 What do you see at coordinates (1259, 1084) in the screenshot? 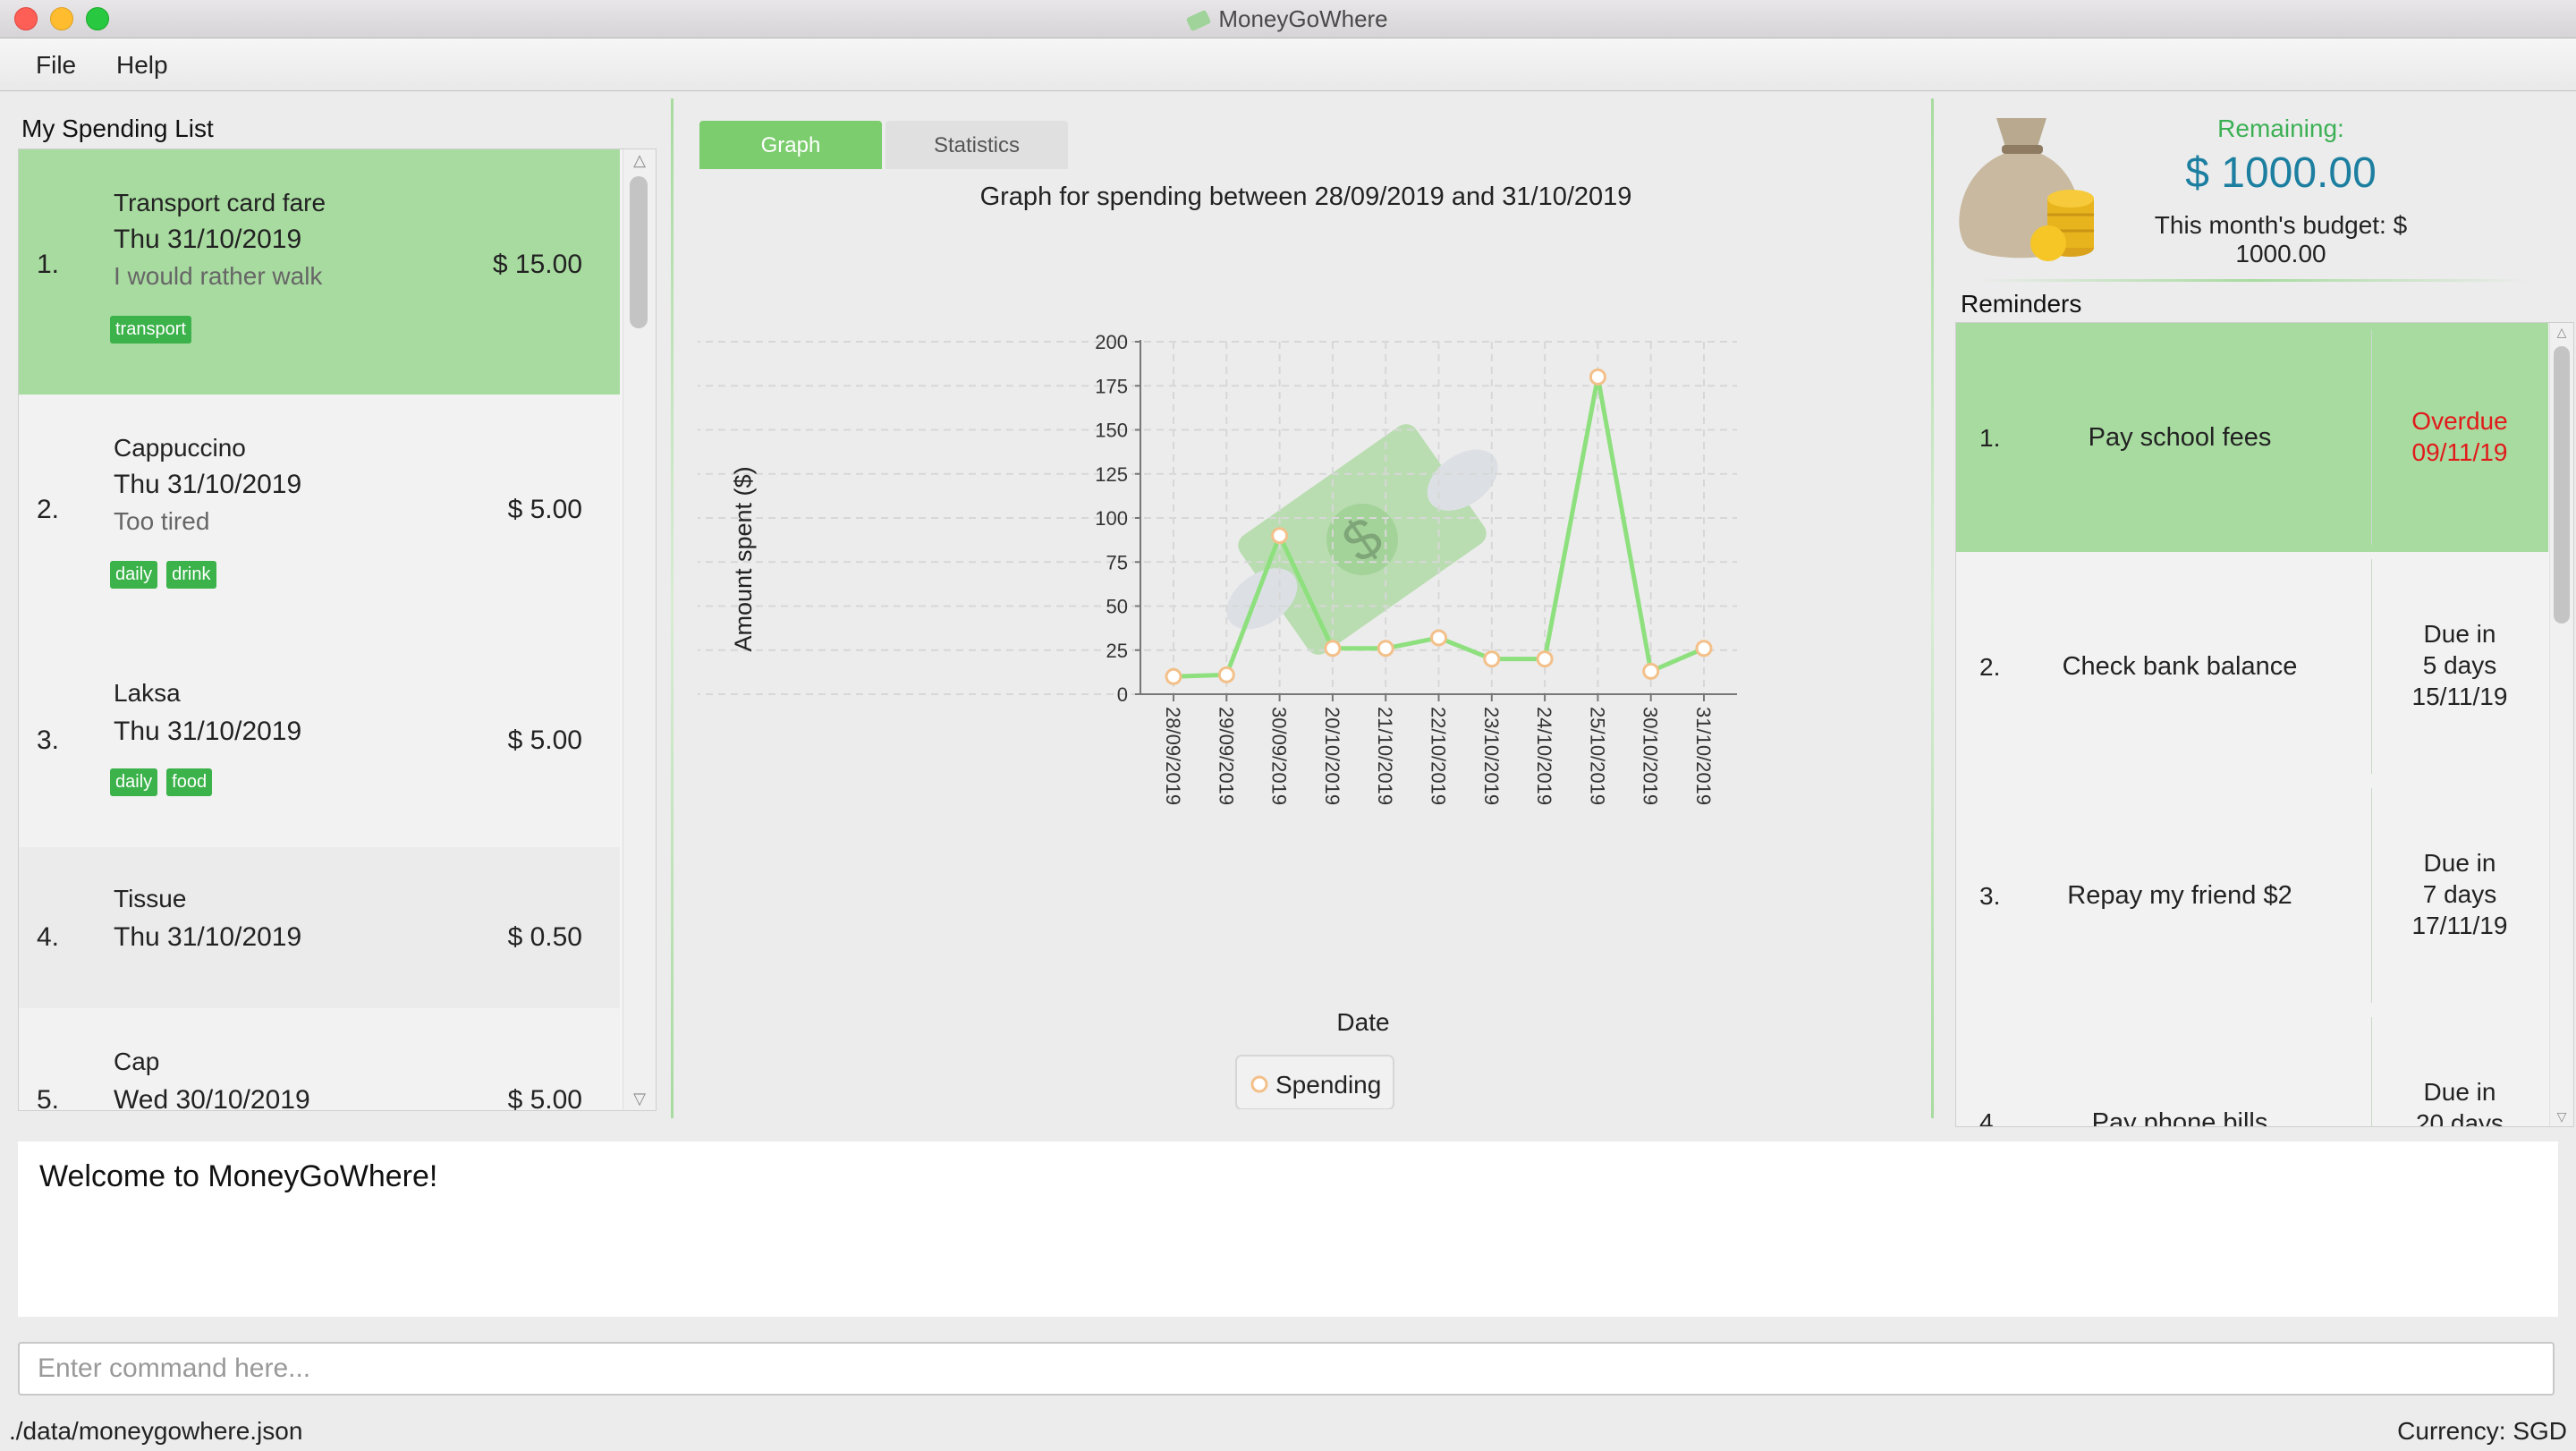
I see `legend-marker-icon` at bounding box center [1259, 1084].